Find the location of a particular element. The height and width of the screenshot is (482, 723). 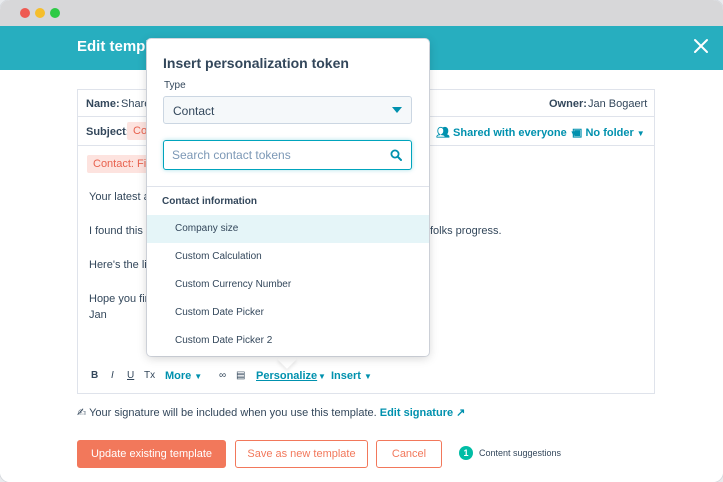

window-minimize-dot is located at coordinates (40, 13).